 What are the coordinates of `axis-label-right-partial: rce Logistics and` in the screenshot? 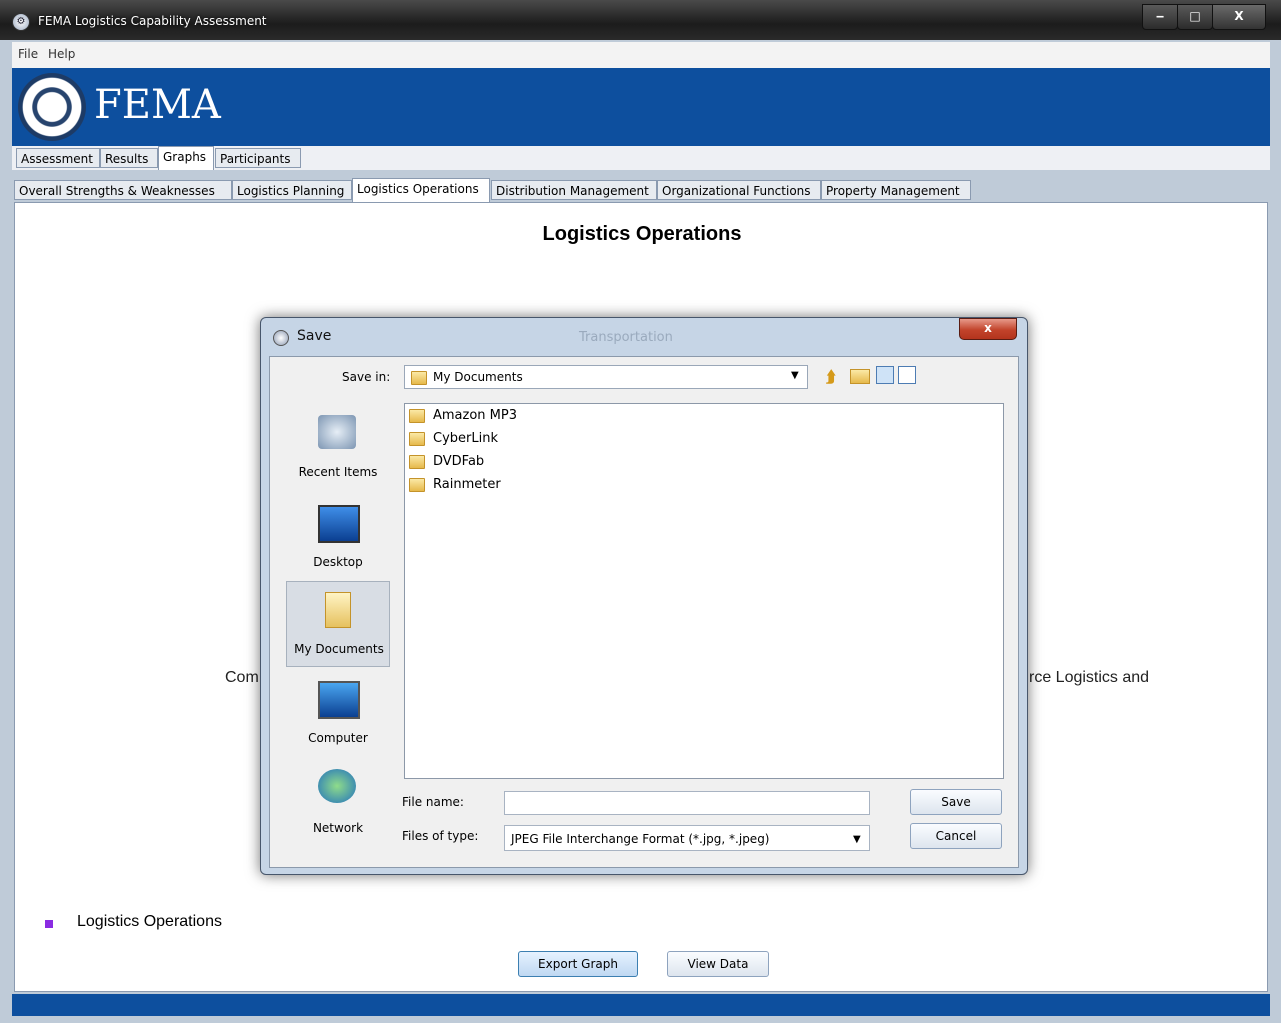 It's located at (1089, 677).